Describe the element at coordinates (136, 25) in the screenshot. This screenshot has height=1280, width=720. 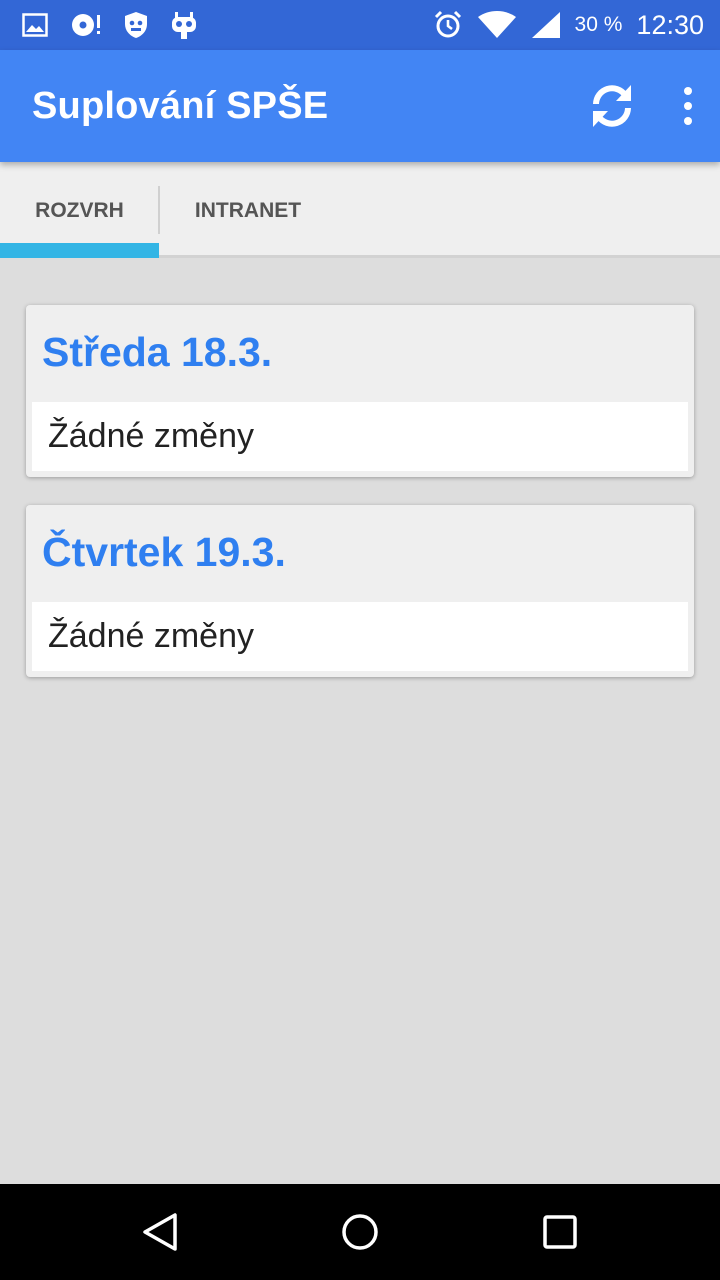
I see `shield-icon` at that location.